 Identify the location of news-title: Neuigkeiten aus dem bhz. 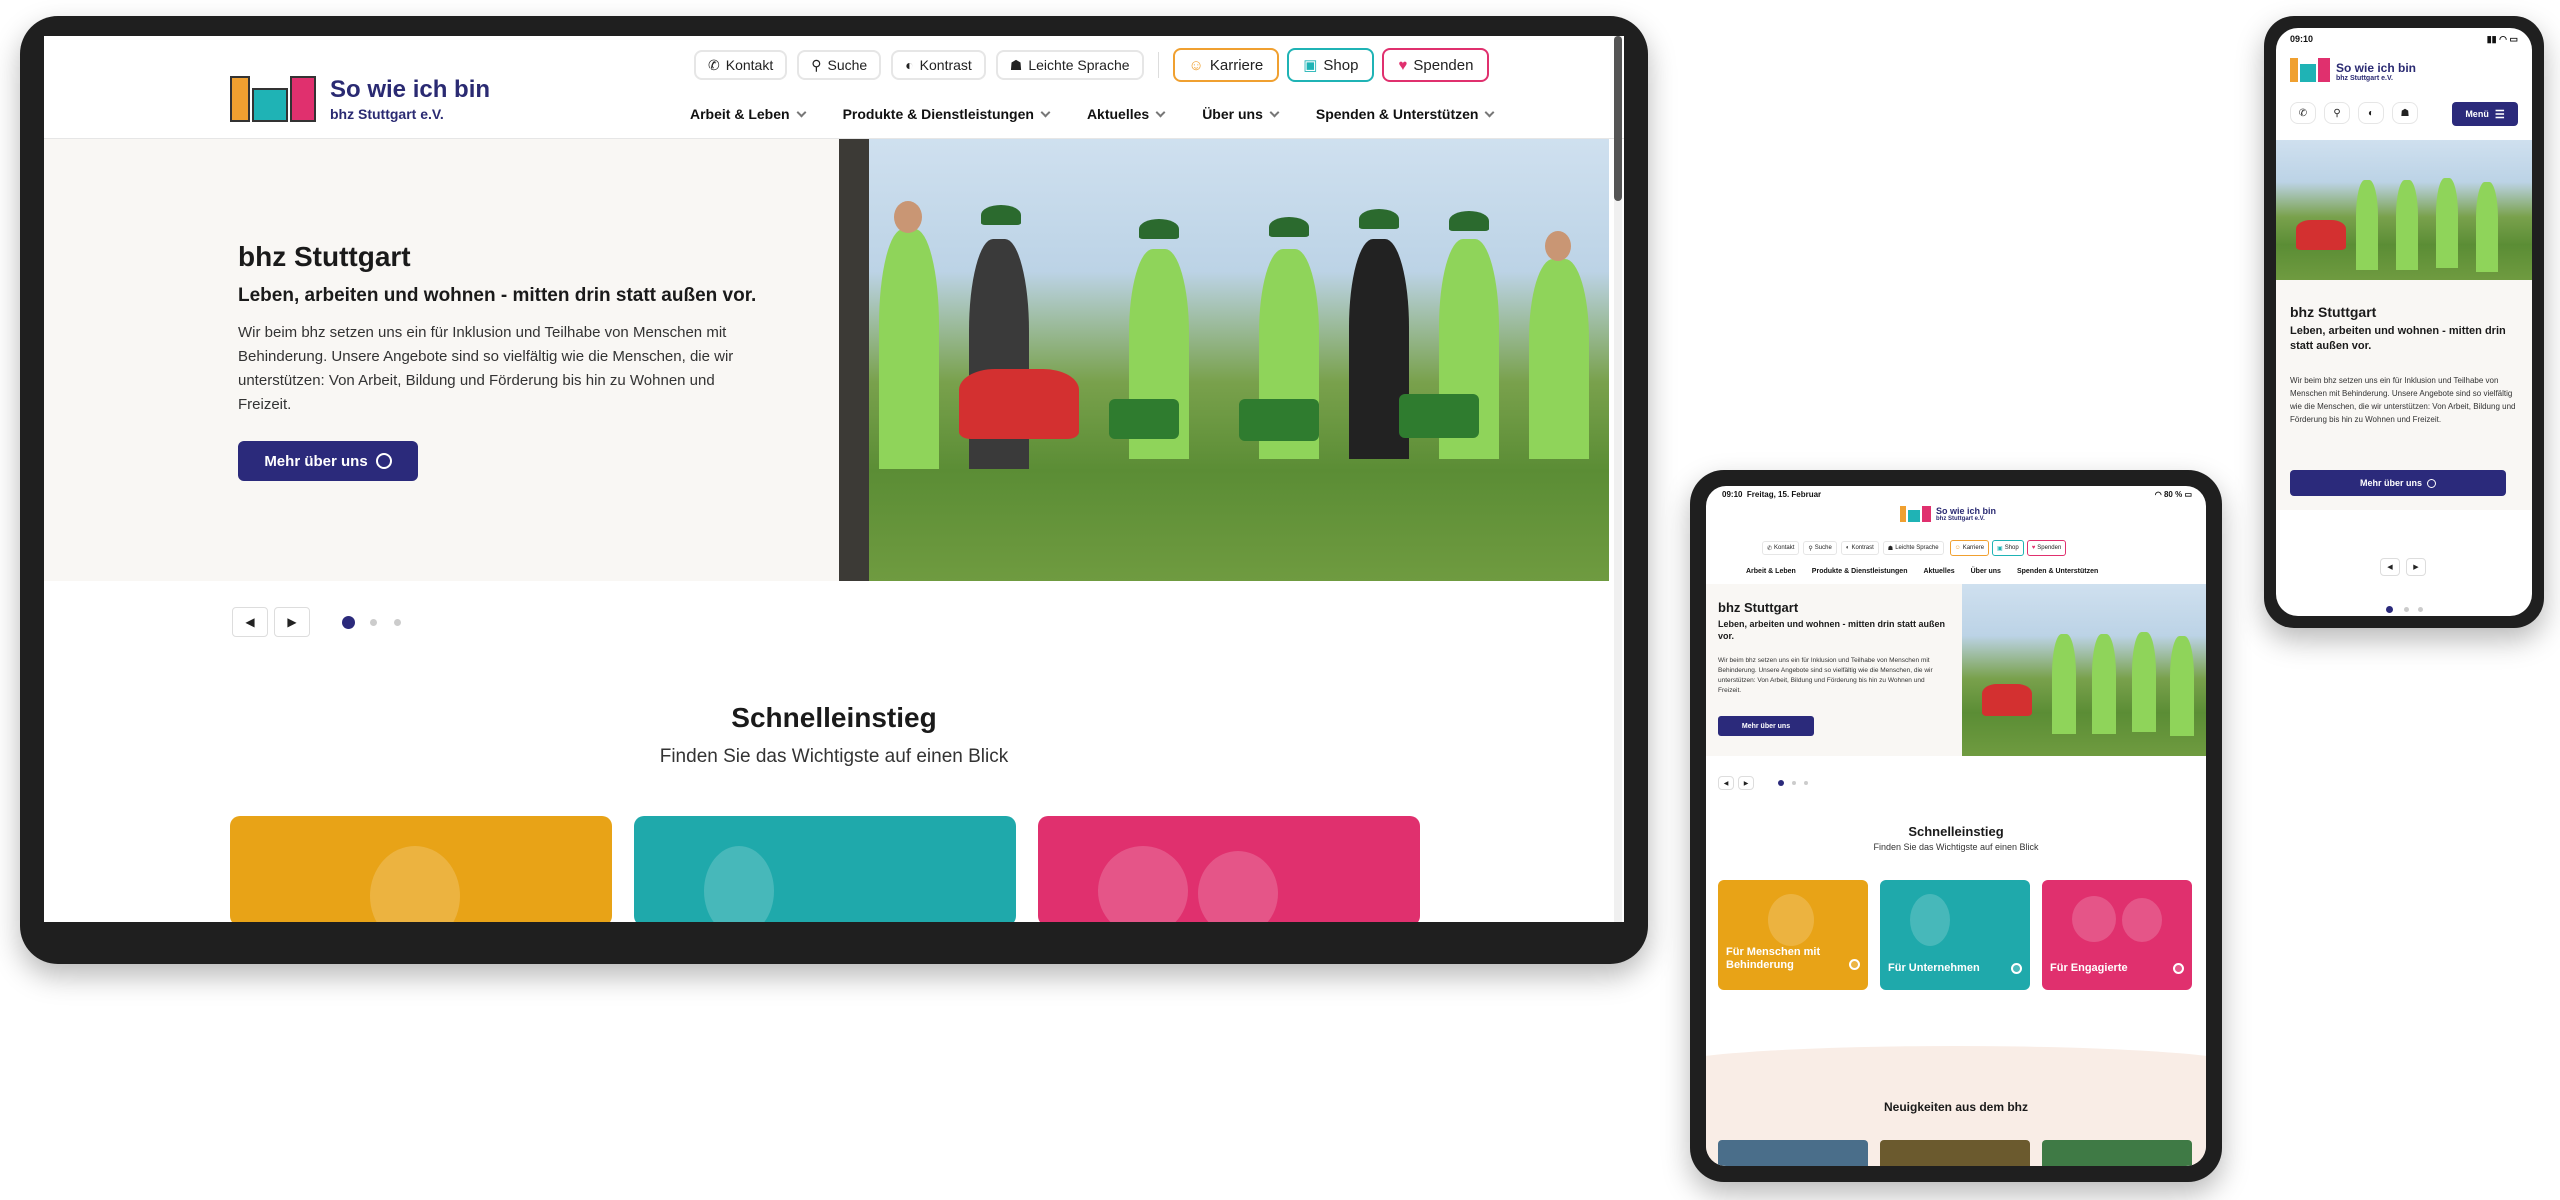
(1956, 1107).